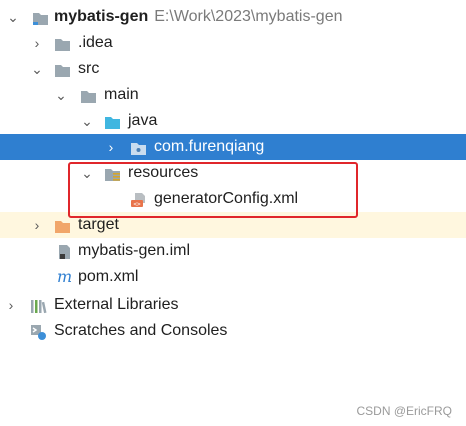  Describe the element at coordinates (38, 305) in the screenshot. I see `libraries-icon` at that location.